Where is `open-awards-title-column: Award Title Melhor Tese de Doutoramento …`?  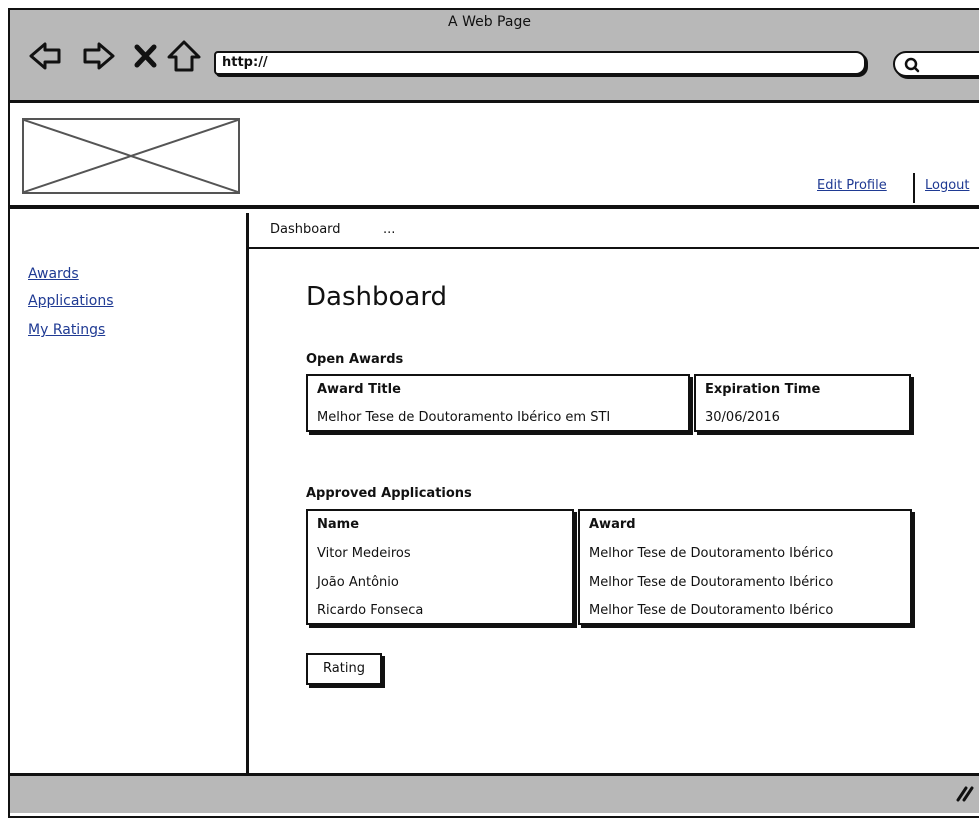
open-awards-title-column: Award Title Melhor Tese de Doutoramento … is located at coordinates (498, 403).